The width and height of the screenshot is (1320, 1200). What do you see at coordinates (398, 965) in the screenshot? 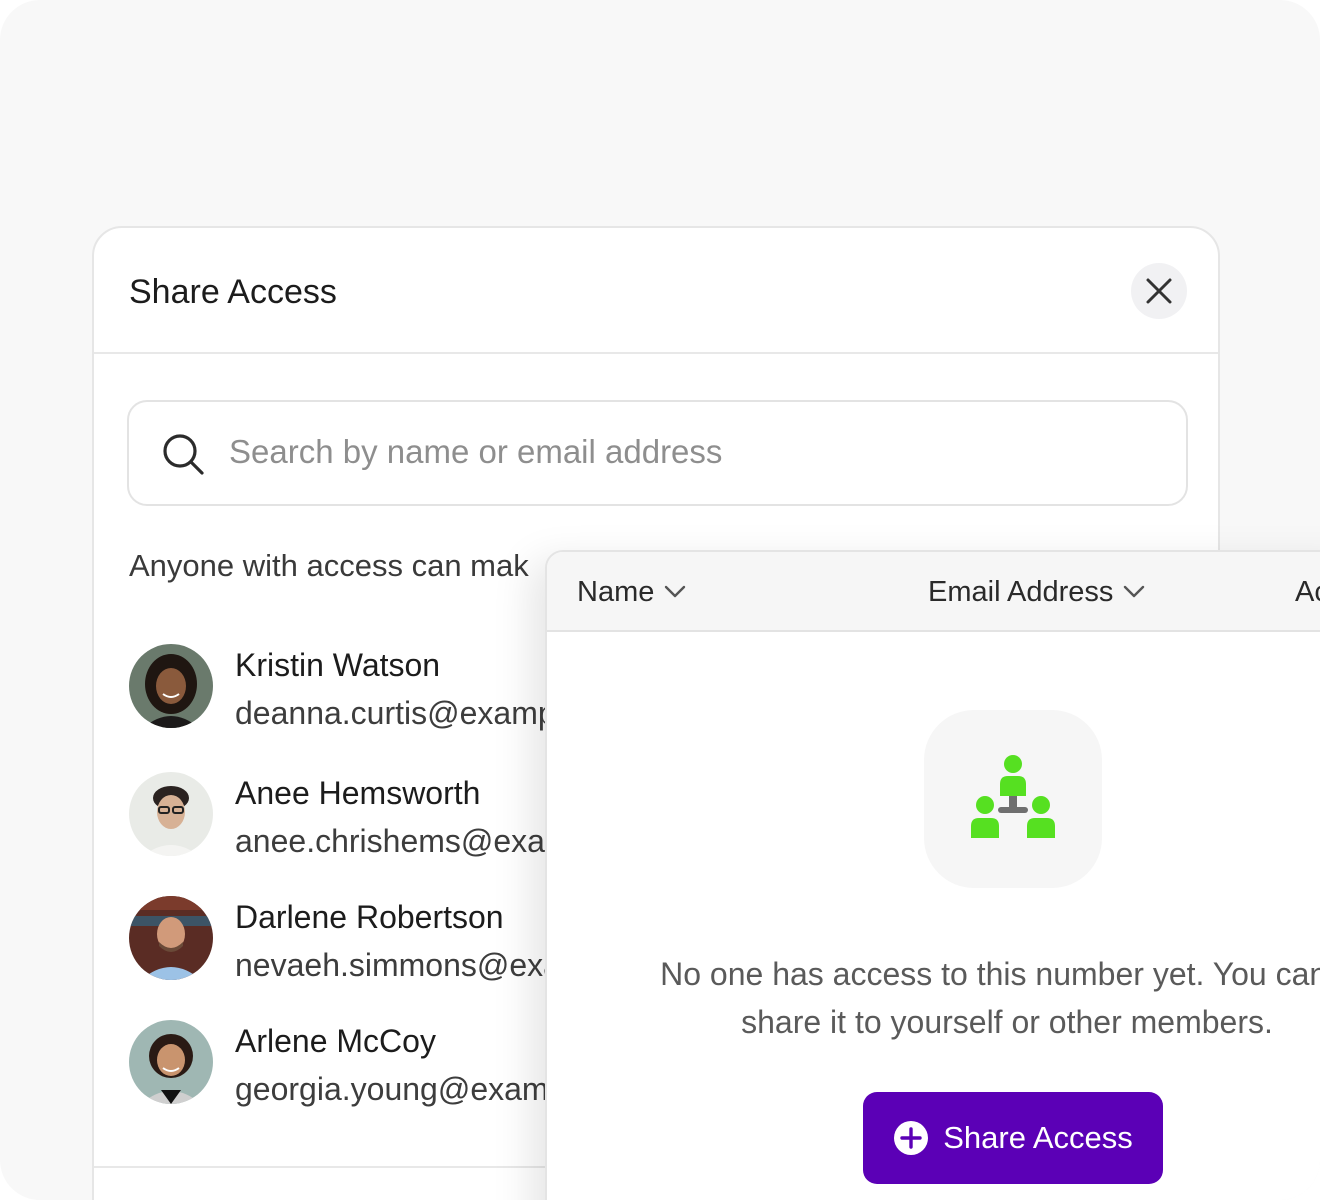
I see `member-email: nevaeh.simmons@exa` at bounding box center [398, 965].